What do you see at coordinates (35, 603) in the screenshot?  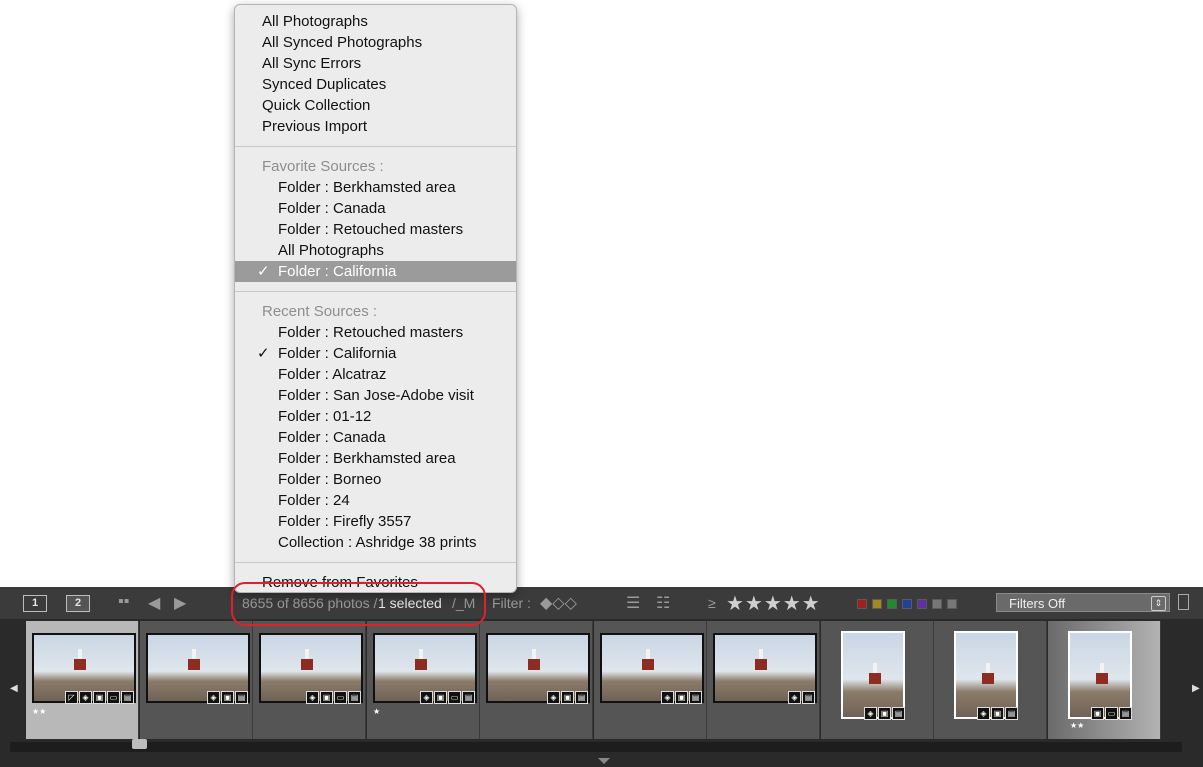 I see `primary-view-button: 1` at bounding box center [35, 603].